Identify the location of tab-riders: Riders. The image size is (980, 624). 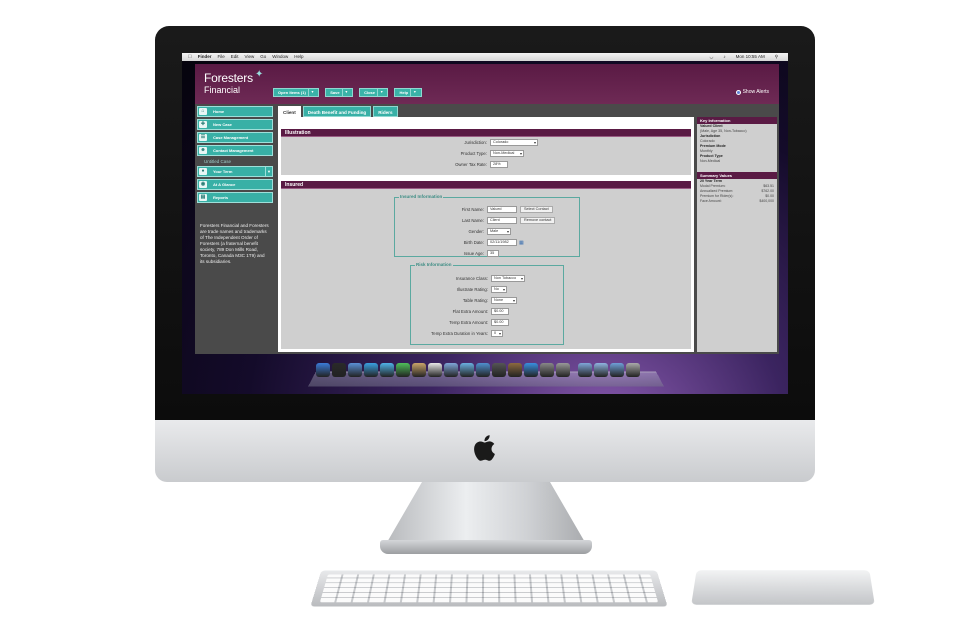
(385, 111).